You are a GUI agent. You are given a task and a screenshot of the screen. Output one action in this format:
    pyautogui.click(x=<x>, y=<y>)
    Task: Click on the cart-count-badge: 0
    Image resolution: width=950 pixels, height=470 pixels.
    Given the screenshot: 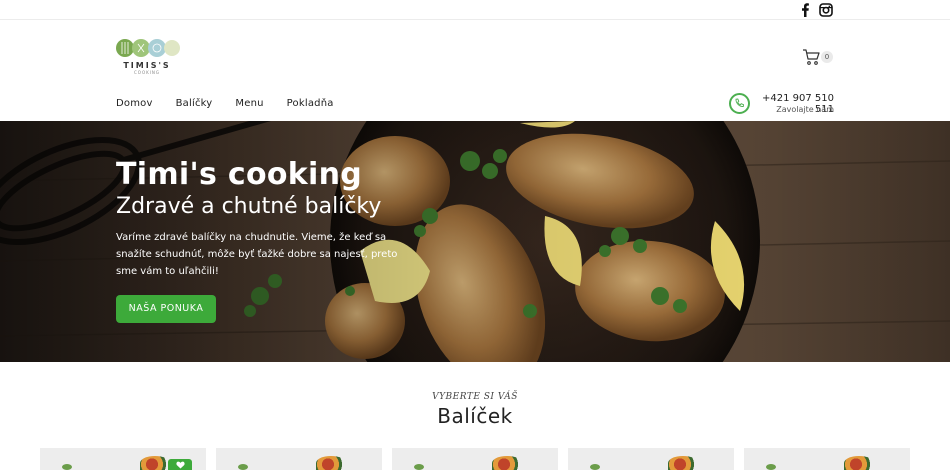 What is the action you would take?
    pyautogui.click(x=827, y=57)
    